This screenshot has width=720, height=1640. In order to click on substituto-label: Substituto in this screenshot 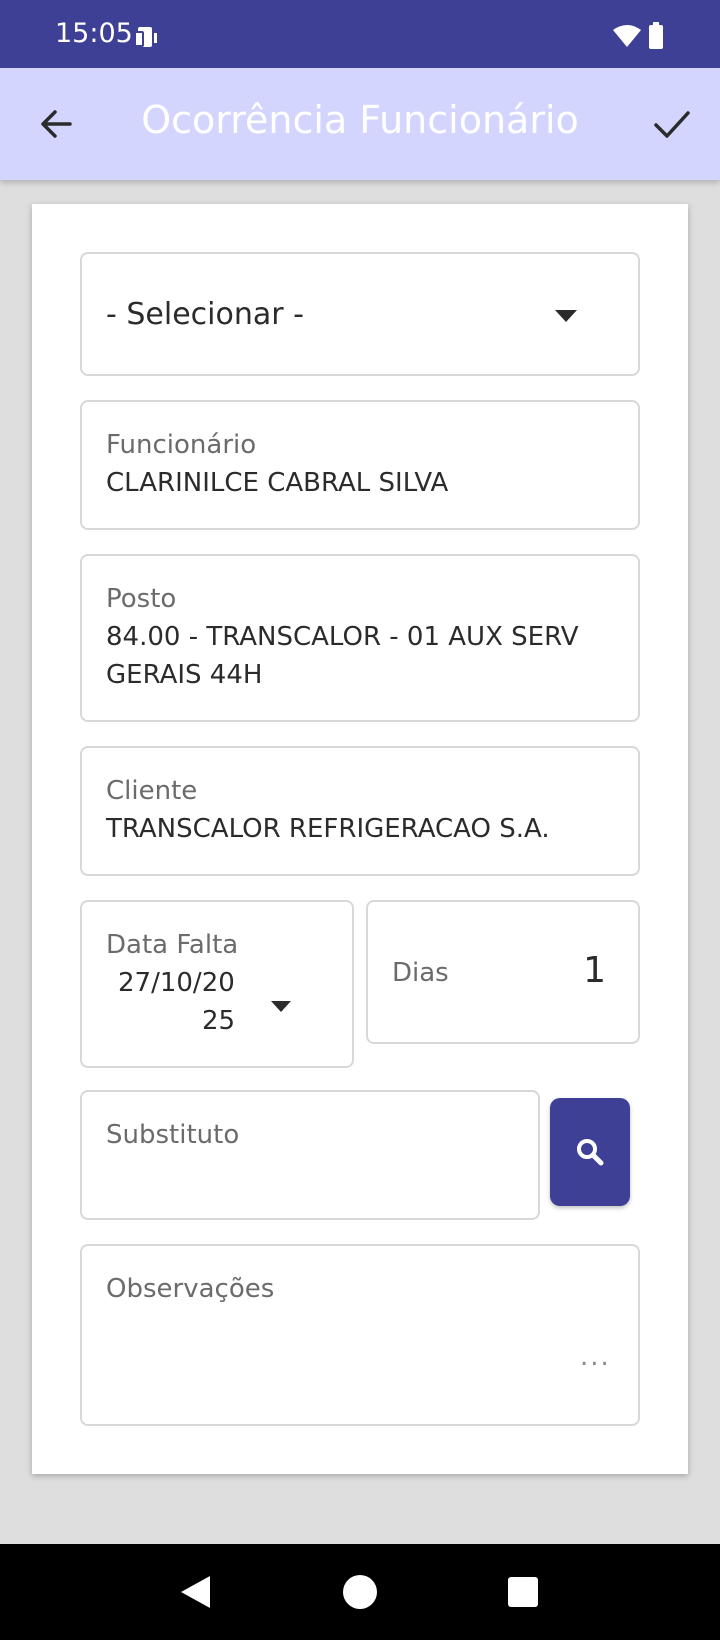, I will do `click(173, 1135)`.